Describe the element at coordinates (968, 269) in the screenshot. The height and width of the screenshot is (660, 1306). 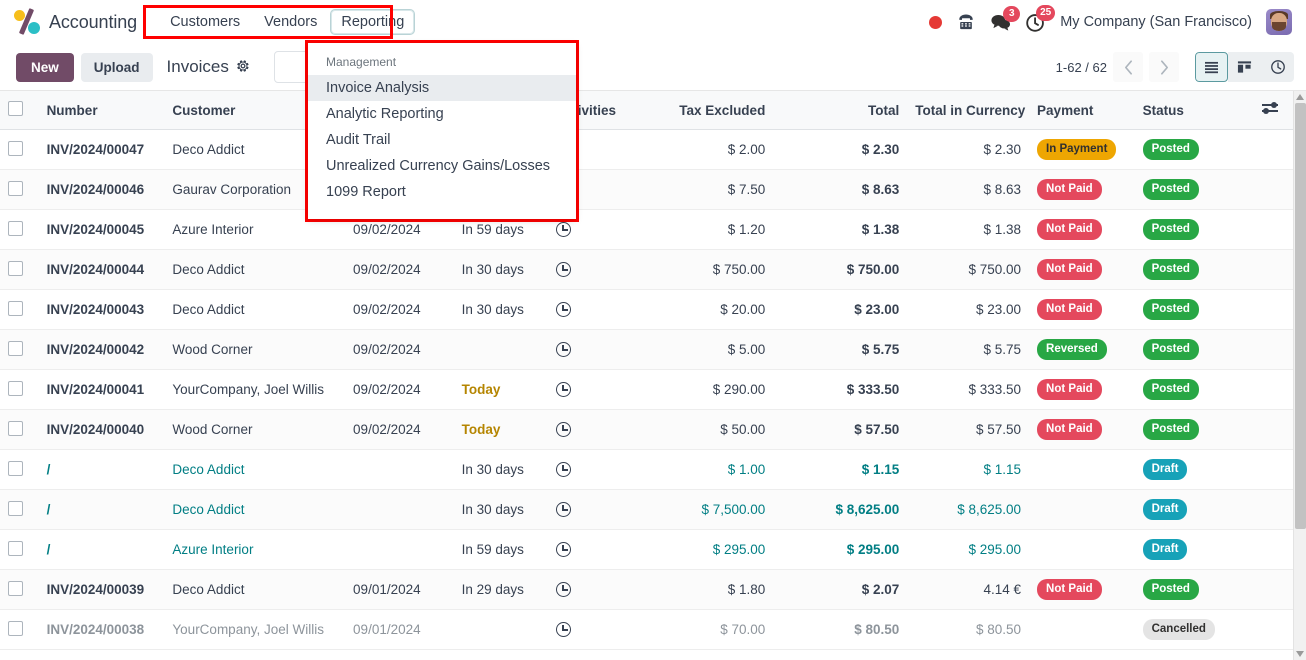
I see `cell-total-in-currency: $ 750.00` at that location.